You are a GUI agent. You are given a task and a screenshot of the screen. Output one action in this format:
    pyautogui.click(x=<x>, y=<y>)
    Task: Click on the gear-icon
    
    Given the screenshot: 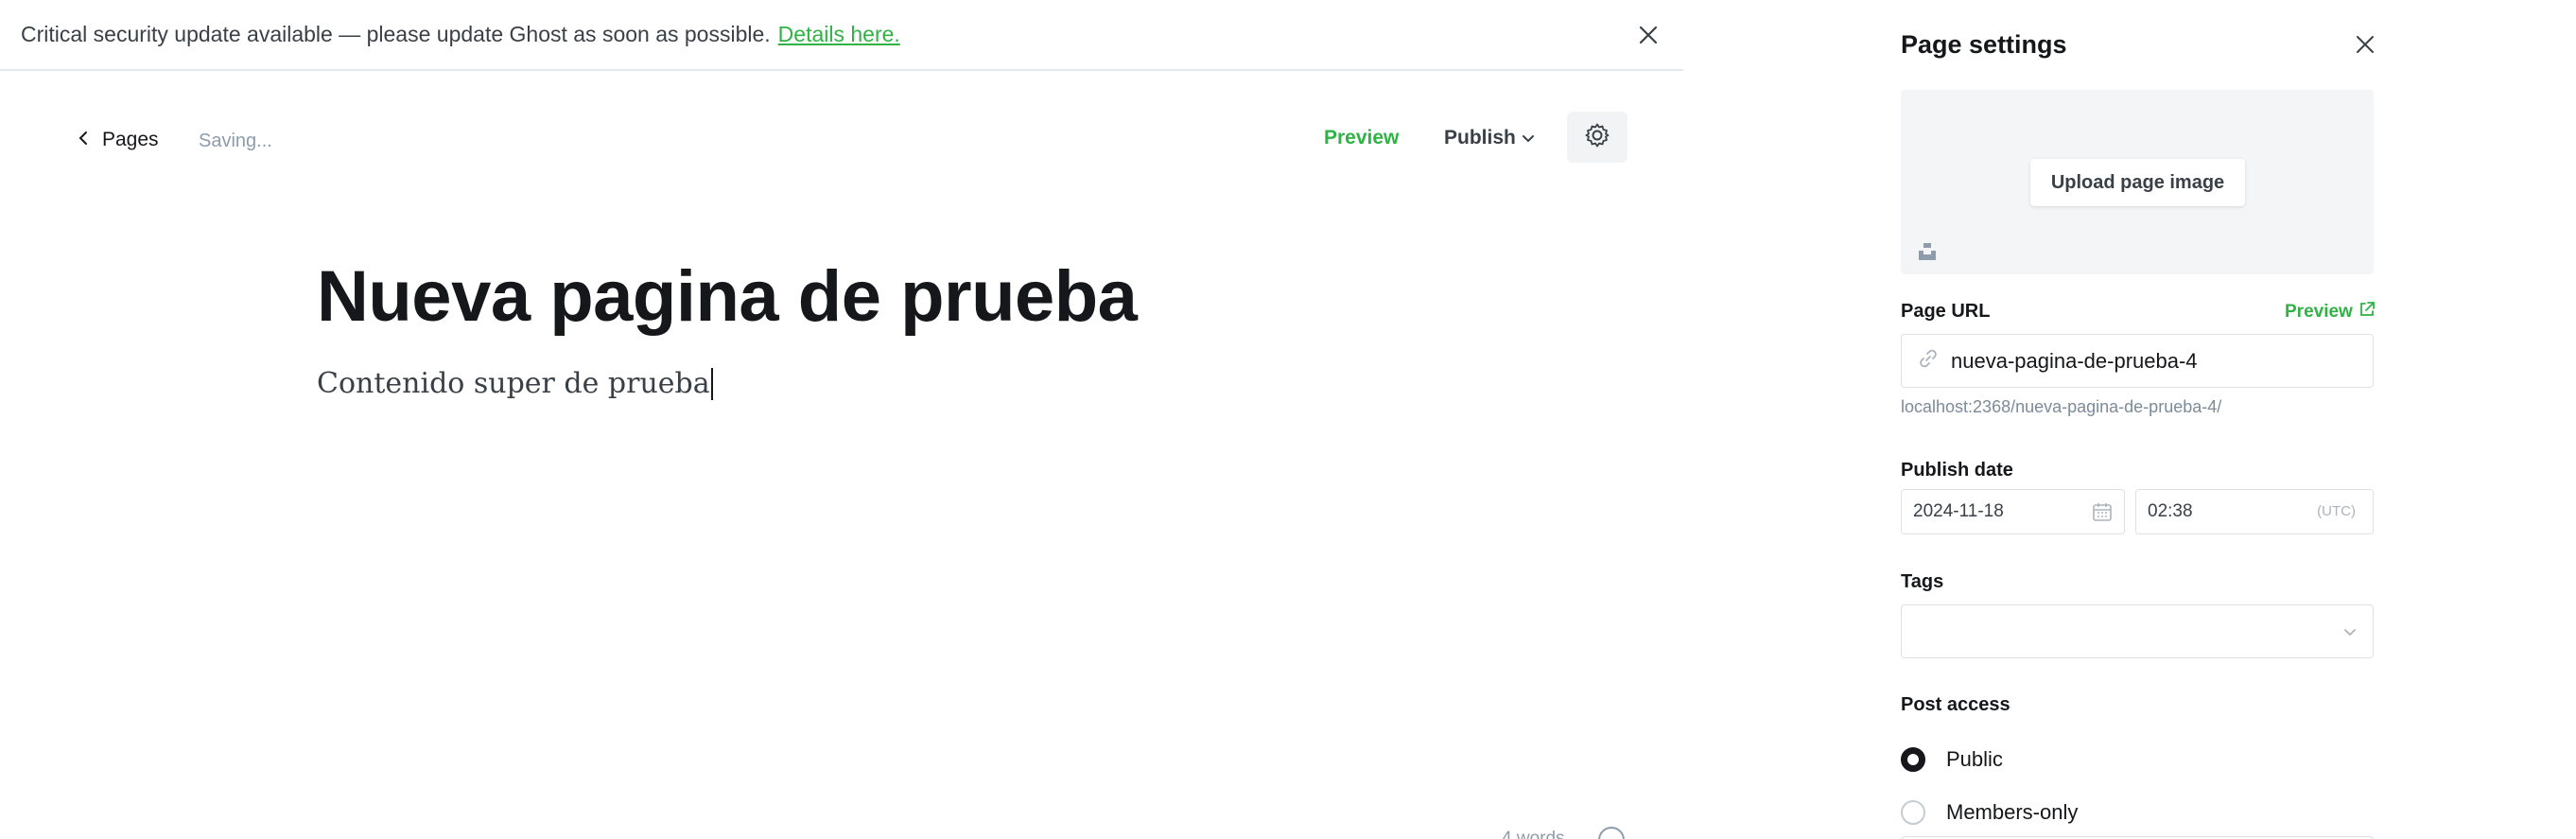 What is the action you would take?
    pyautogui.click(x=1597, y=137)
    